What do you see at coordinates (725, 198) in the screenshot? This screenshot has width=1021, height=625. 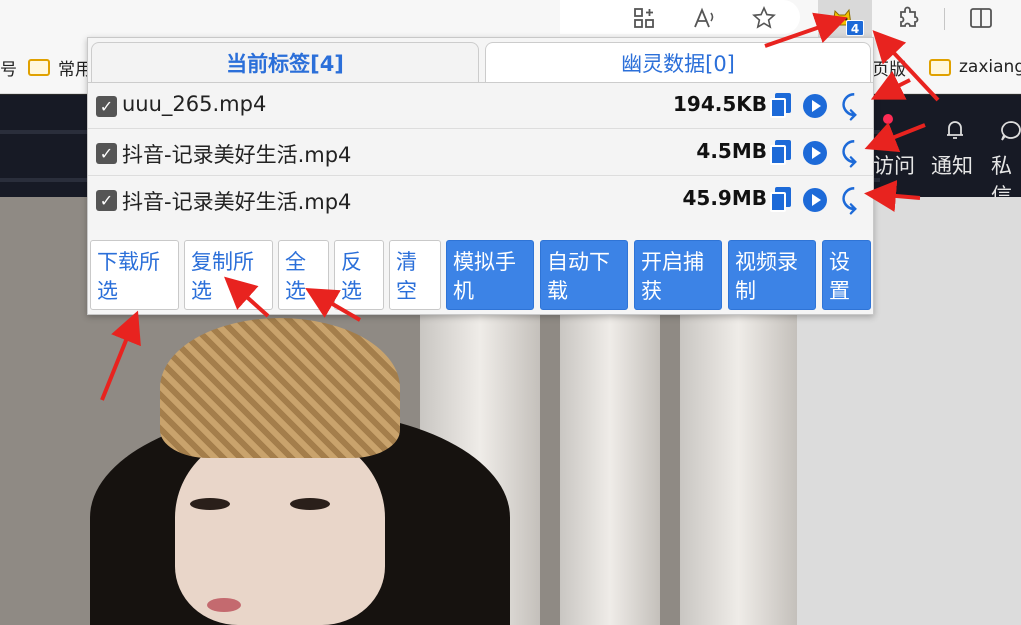 I see `file-size: 45.9MB` at bounding box center [725, 198].